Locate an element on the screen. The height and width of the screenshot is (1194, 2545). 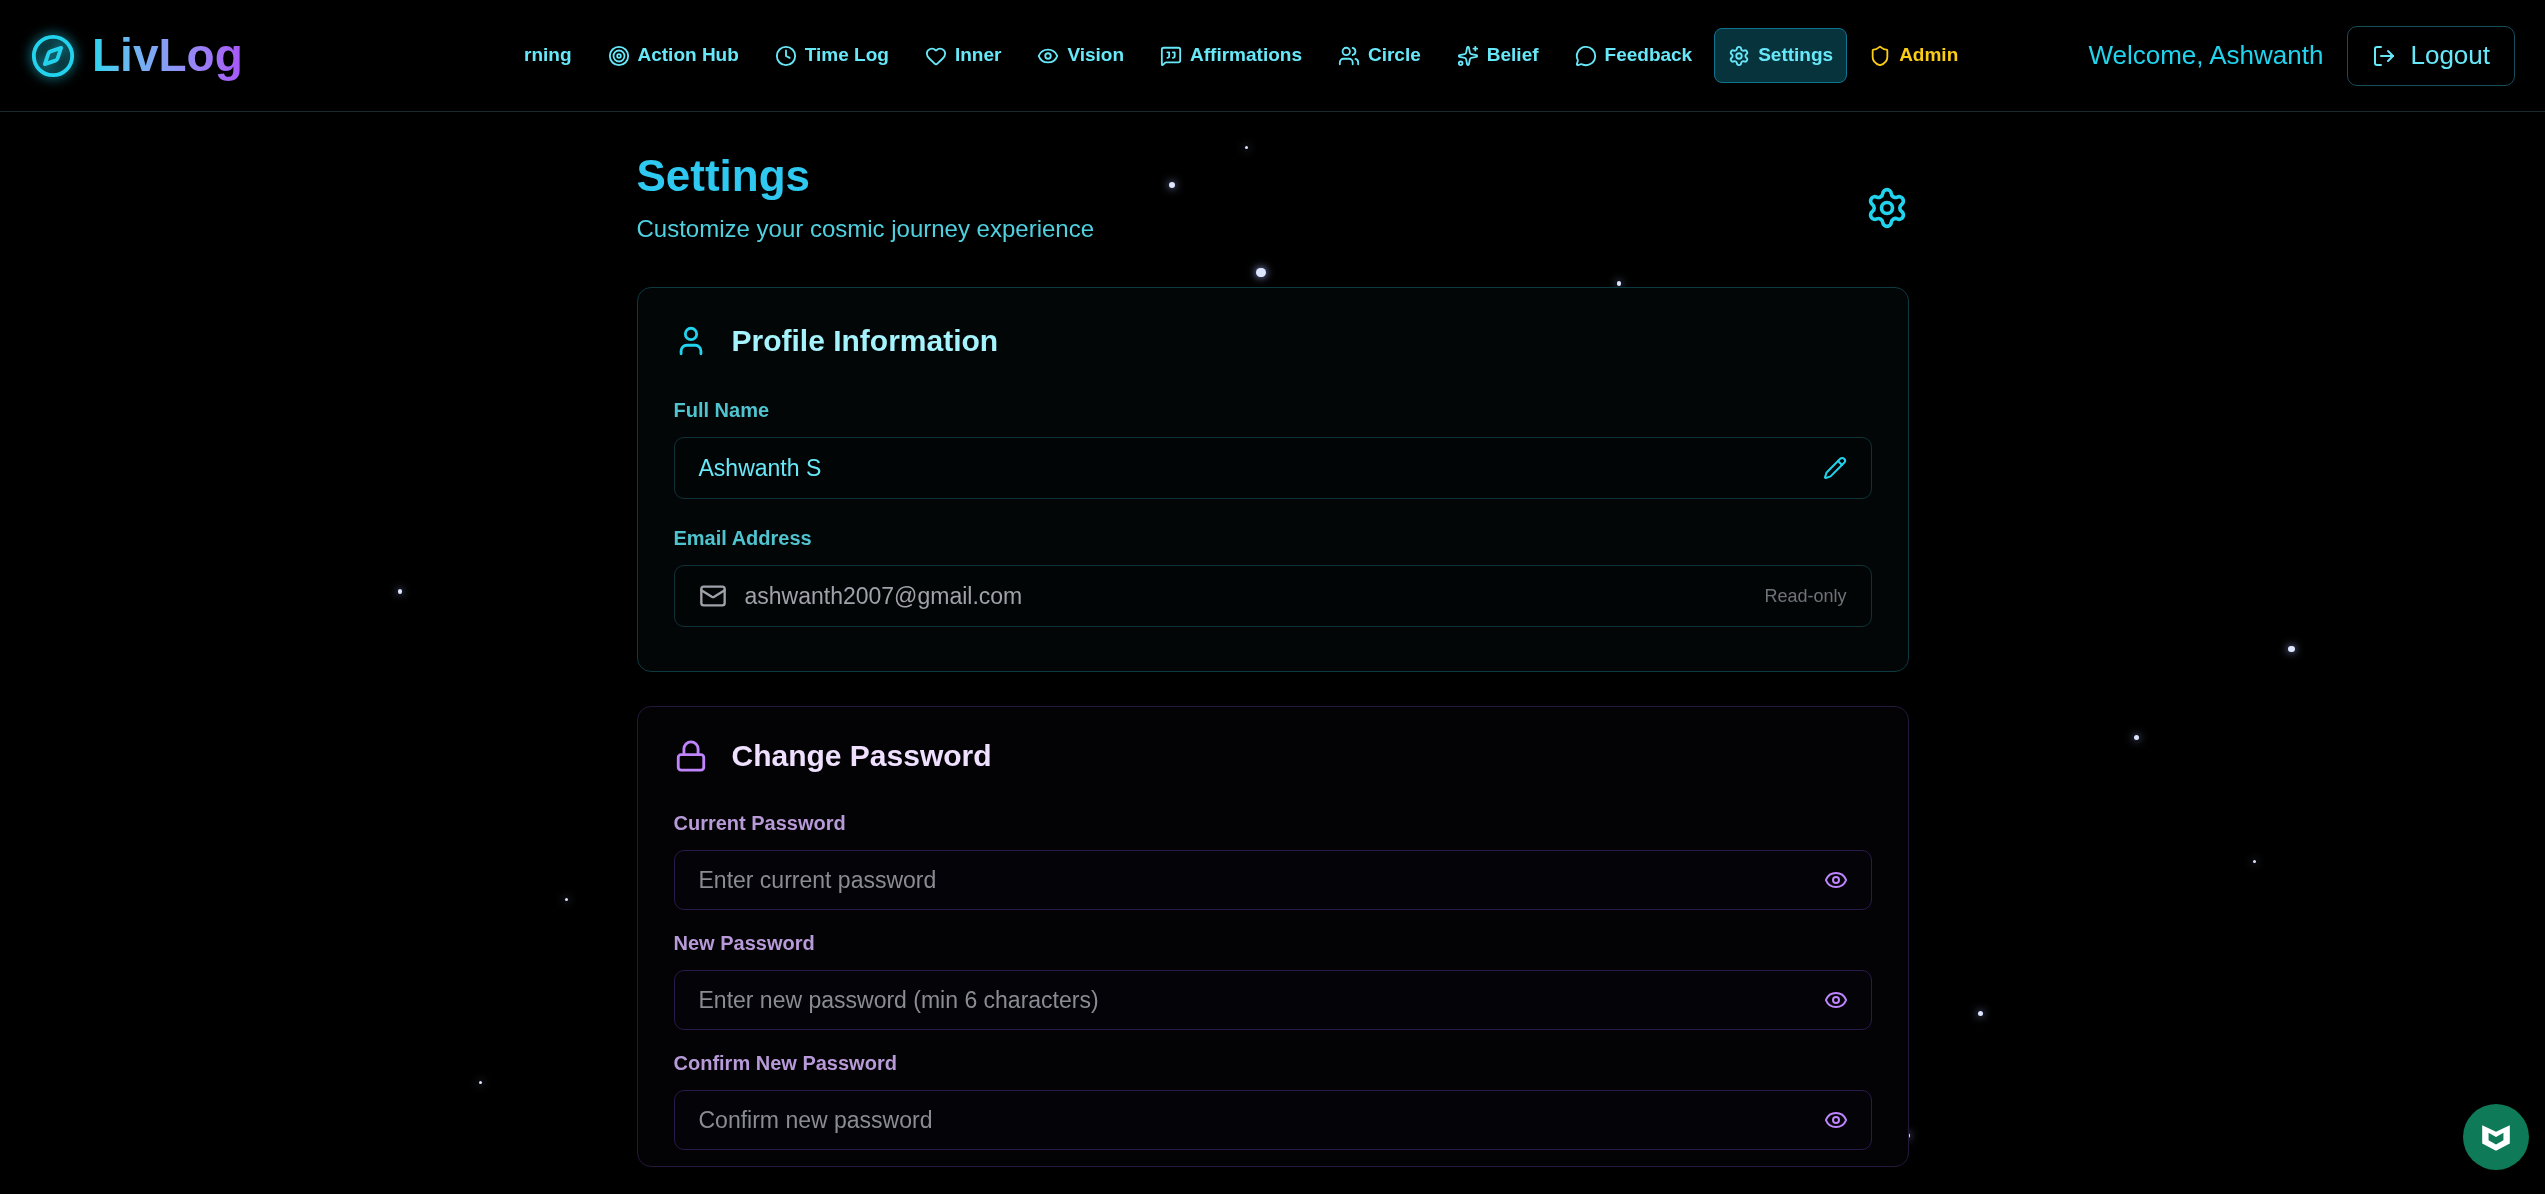
nav-link: Action Hub is located at coordinates (673, 55).